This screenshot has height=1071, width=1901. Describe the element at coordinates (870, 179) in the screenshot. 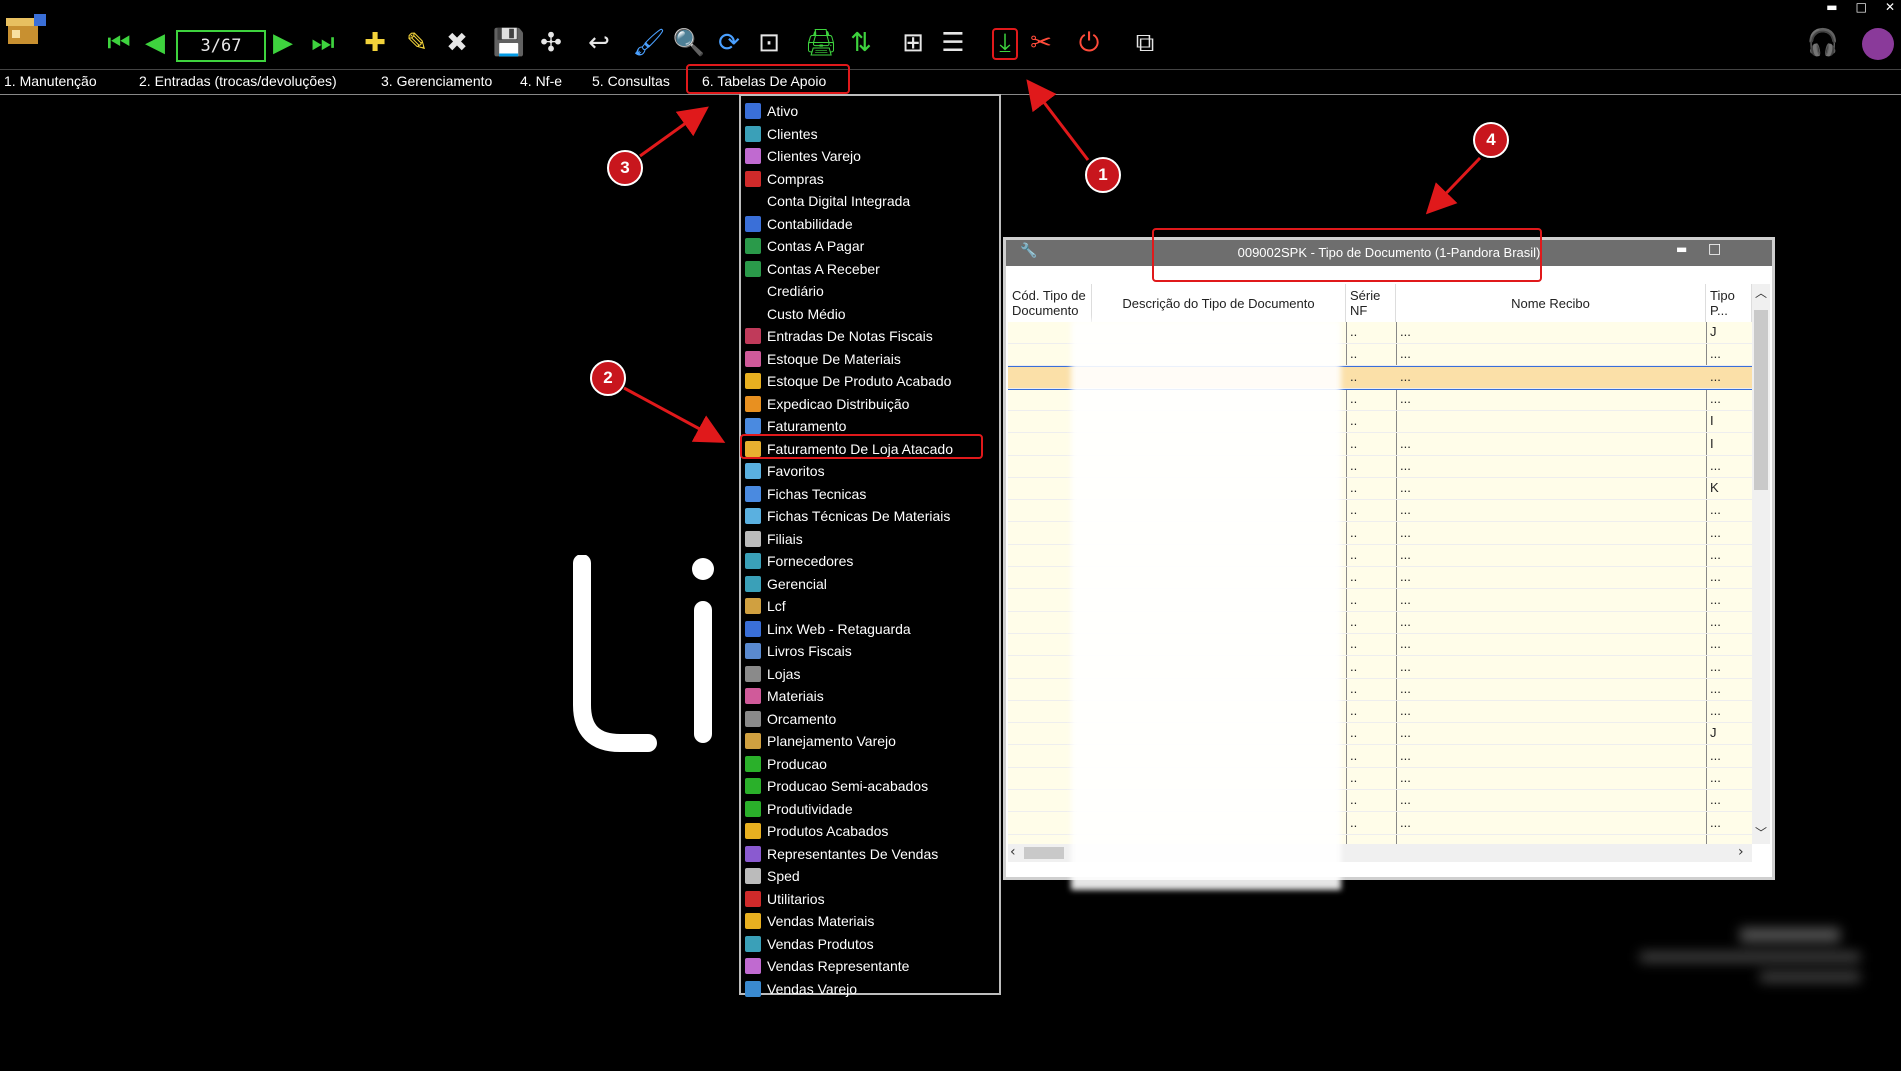

I see `dropdown-item: Compras` at that location.